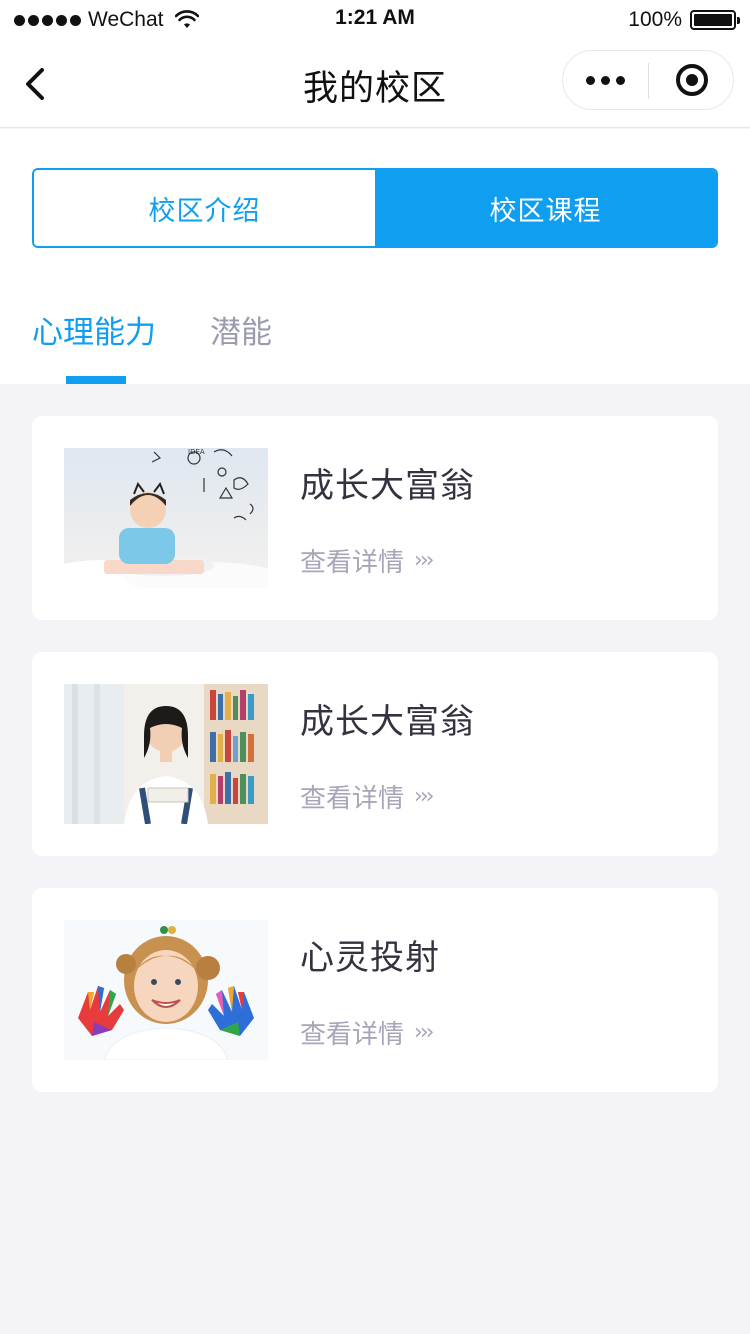 This screenshot has height=1334, width=750. Describe the element at coordinates (196, 452) in the screenshot. I see `svg-text: IDEA` at that location.